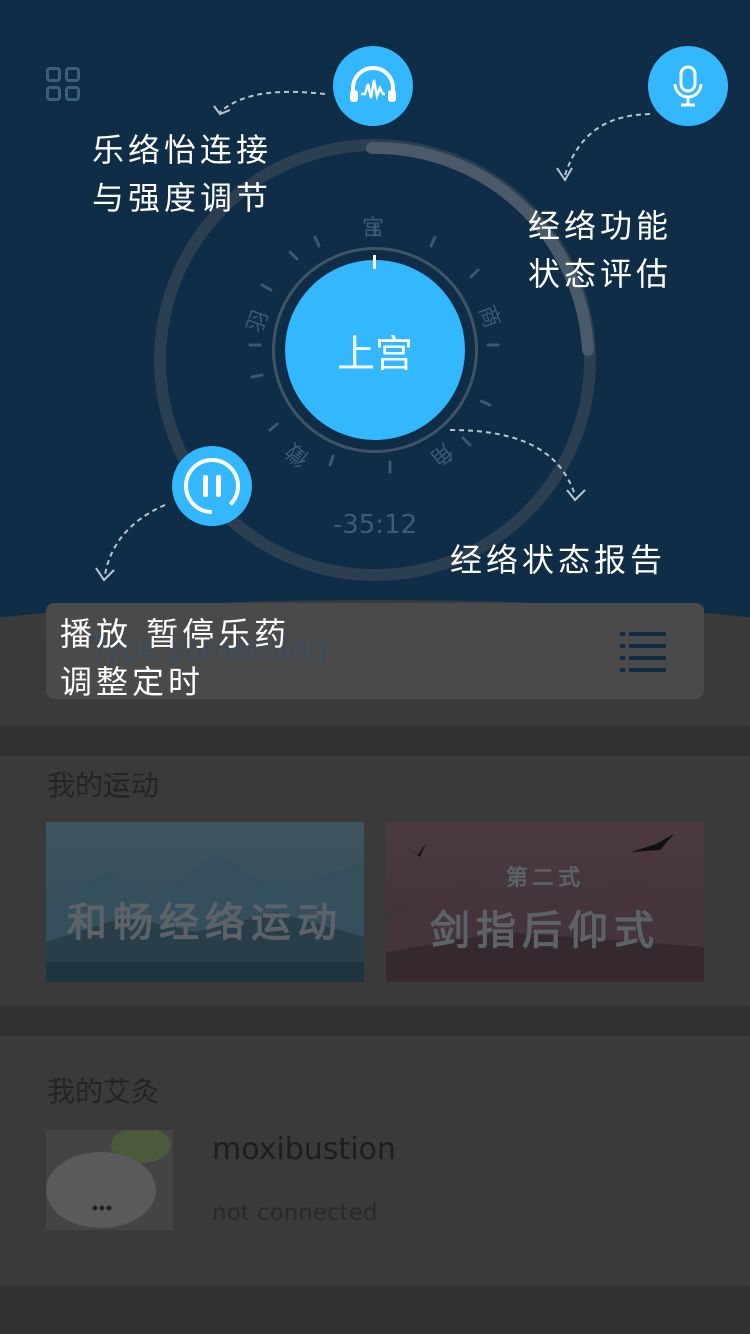  I want to click on exercise-section-title: 我的运动, so click(103, 785).